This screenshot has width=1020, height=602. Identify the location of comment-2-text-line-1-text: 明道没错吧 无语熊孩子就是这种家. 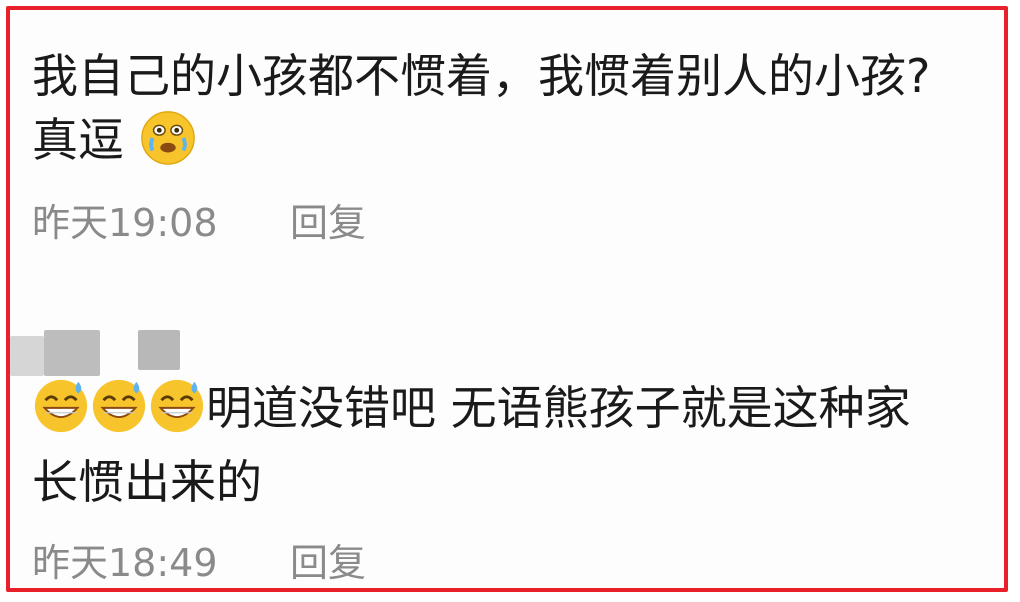
(558, 408).